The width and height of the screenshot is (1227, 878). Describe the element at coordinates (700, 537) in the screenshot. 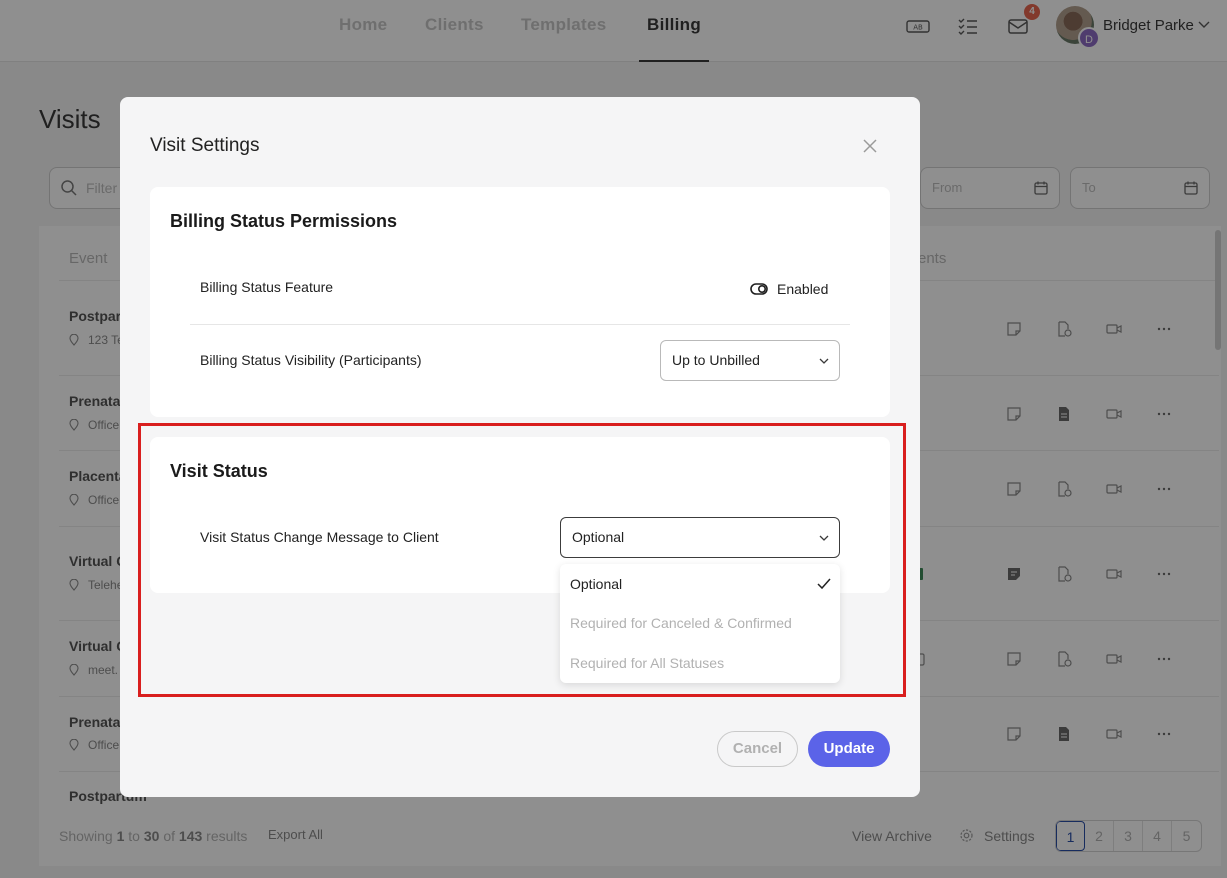

I see `visit-message-select: Optional` at that location.